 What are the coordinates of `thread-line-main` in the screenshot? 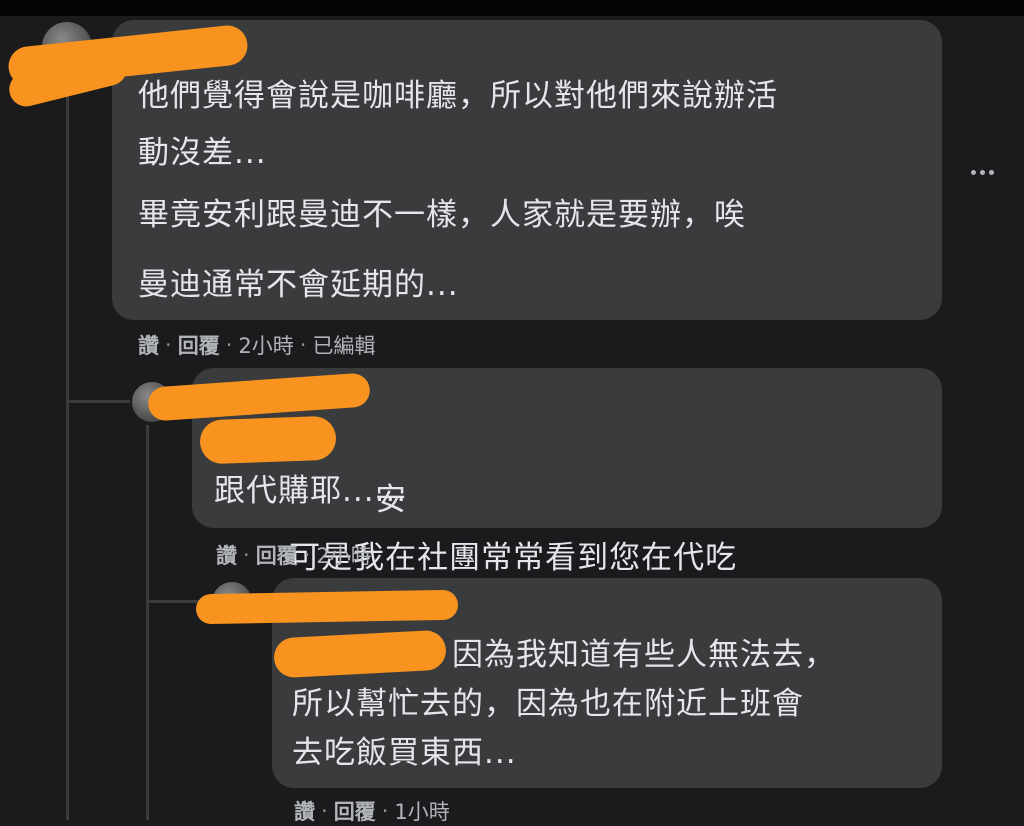 It's located at (67, 445).